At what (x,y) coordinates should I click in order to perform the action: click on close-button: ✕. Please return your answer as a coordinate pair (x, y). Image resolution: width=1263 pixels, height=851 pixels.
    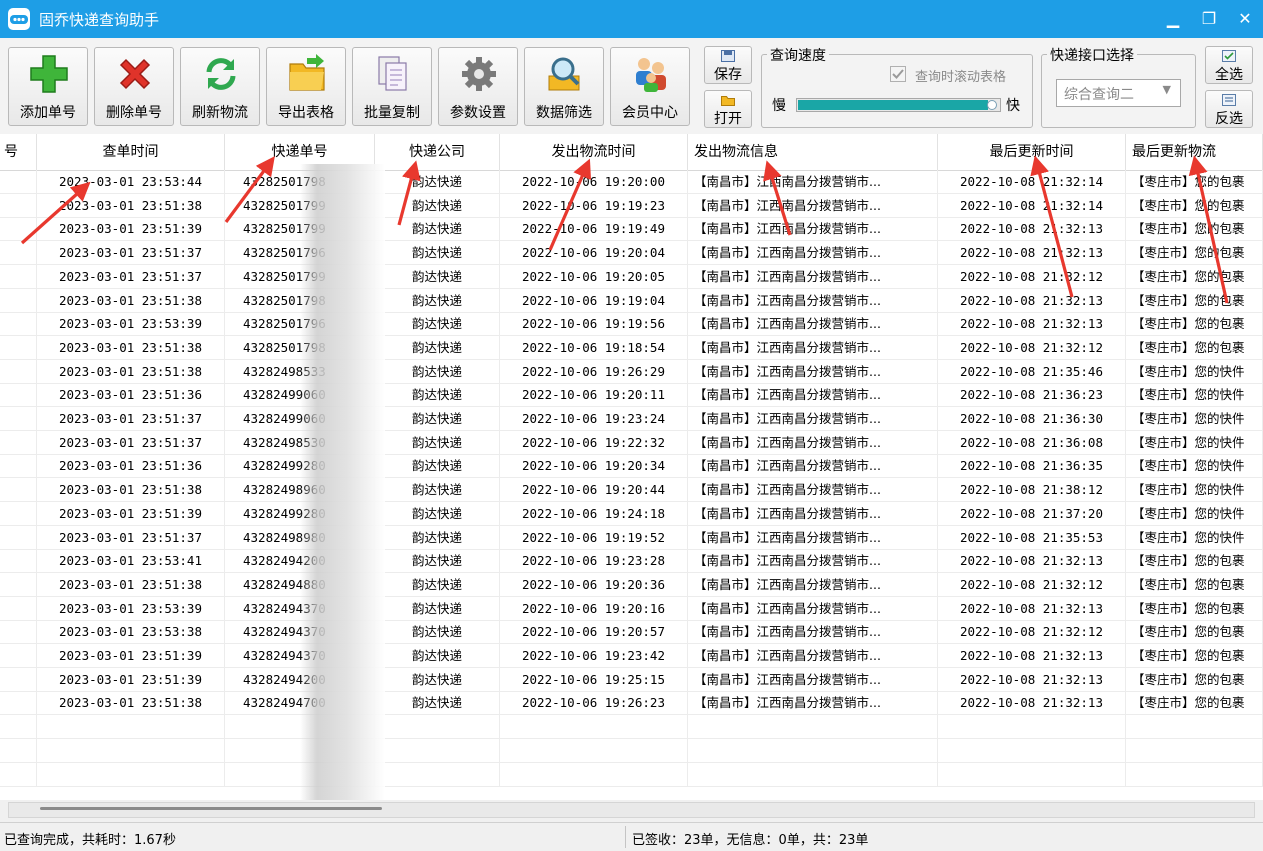
    Looking at the image, I should click on (1245, 19).